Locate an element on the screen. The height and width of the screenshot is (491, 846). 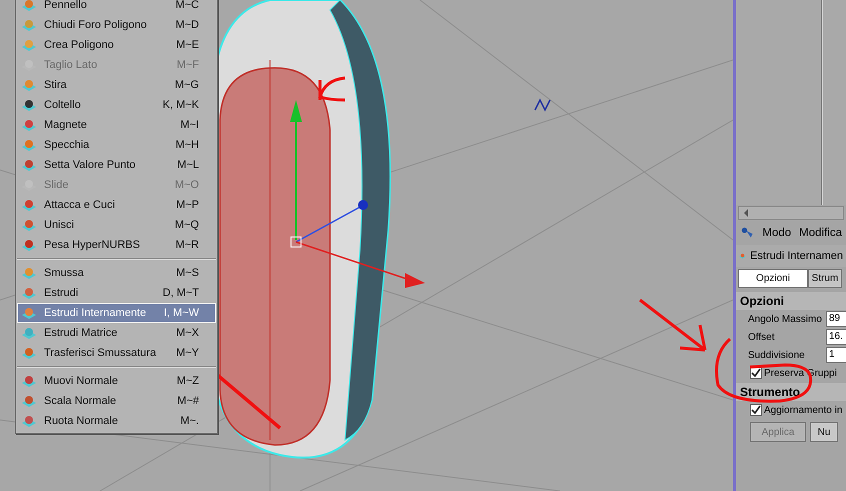
panel-button: Nu is located at coordinates (824, 432).